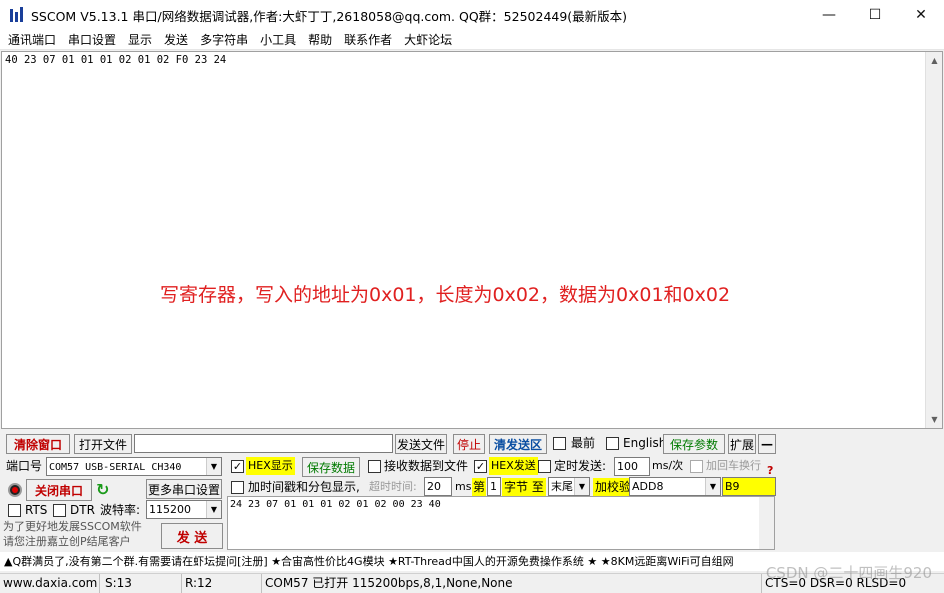 The image size is (944, 593). I want to click on annotation-text: 写寄存器，写入的地址为0x01，长度为0x02，数据为0x01和0x02, so click(445, 295).